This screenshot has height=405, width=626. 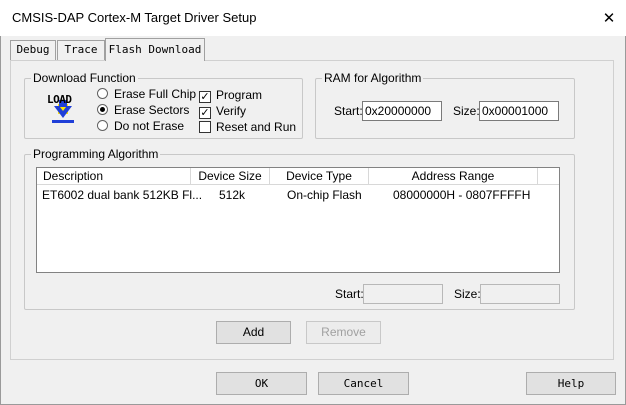 I want to click on cancel-button: Cancel, so click(x=363, y=383).